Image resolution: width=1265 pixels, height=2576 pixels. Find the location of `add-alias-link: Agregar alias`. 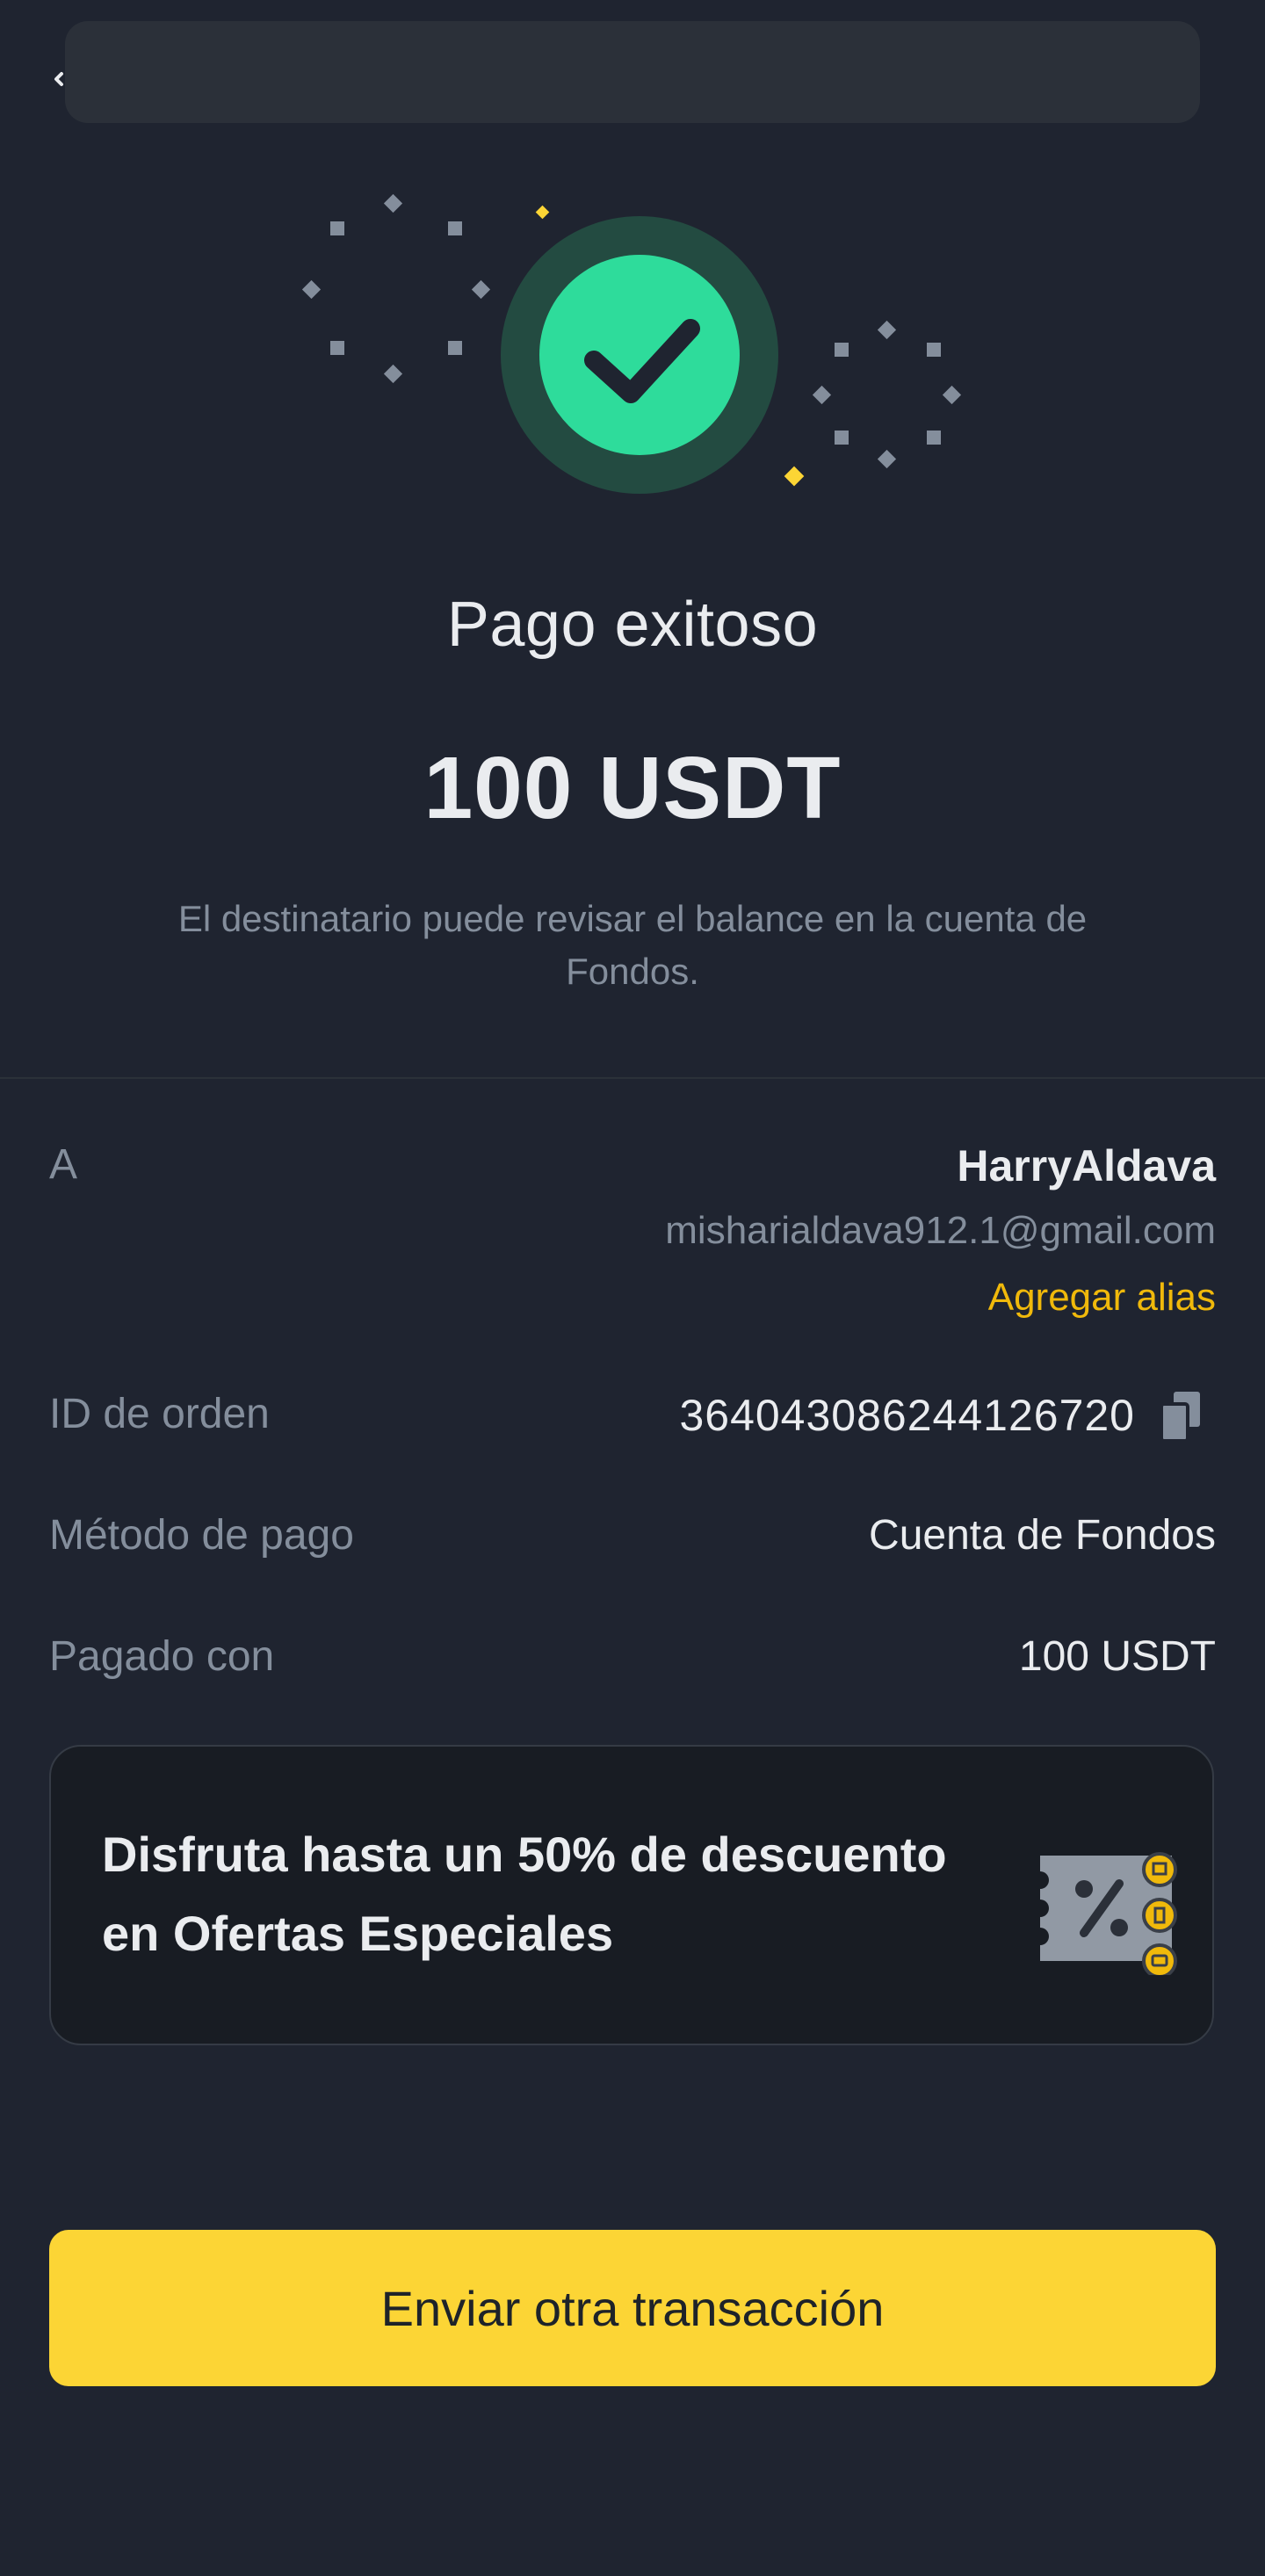

add-alias-link: Agregar alias is located at coordinates (1102, 1298).